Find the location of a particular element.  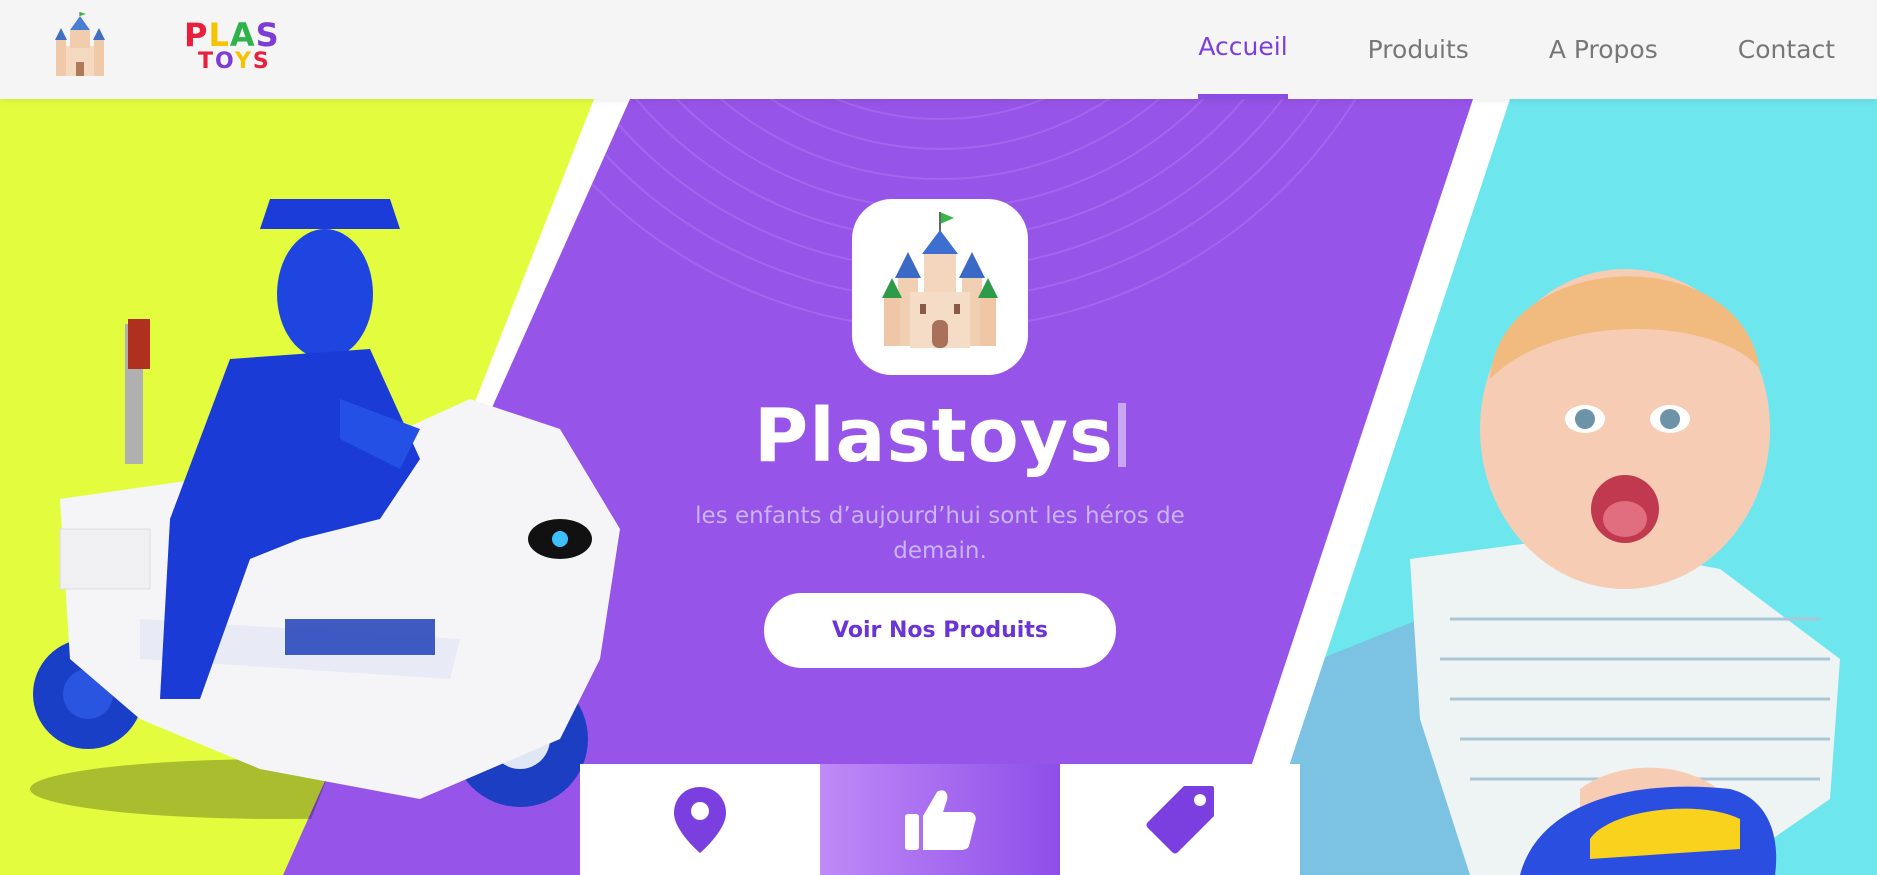

feature-tile-price is located at coordinates (1180, 819).